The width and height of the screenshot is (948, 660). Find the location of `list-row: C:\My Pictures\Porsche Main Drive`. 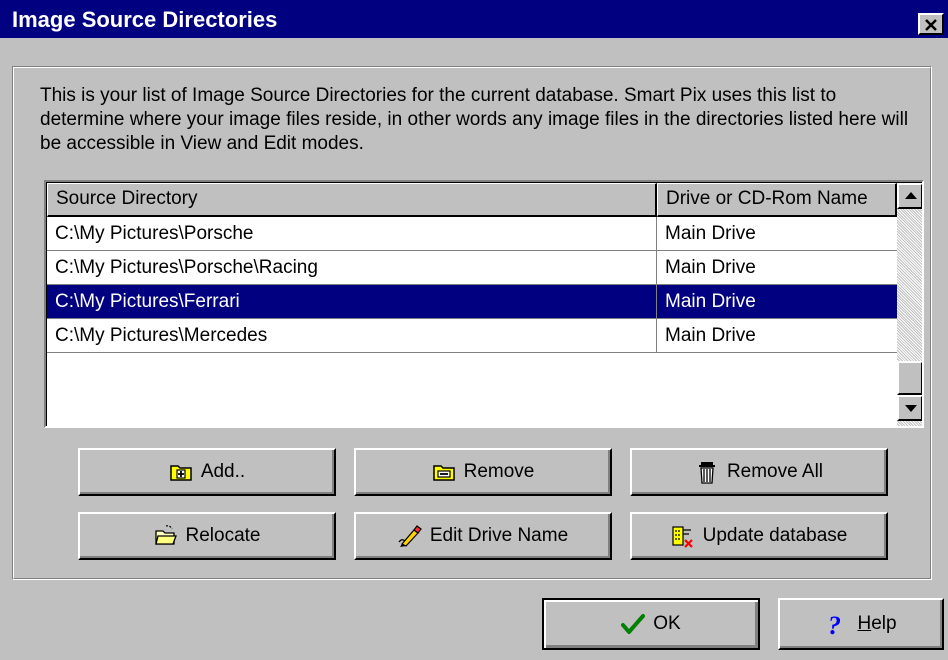

list-row: C:\My Pictures\Porsche Main Drive is located at coordinates (472, 234).